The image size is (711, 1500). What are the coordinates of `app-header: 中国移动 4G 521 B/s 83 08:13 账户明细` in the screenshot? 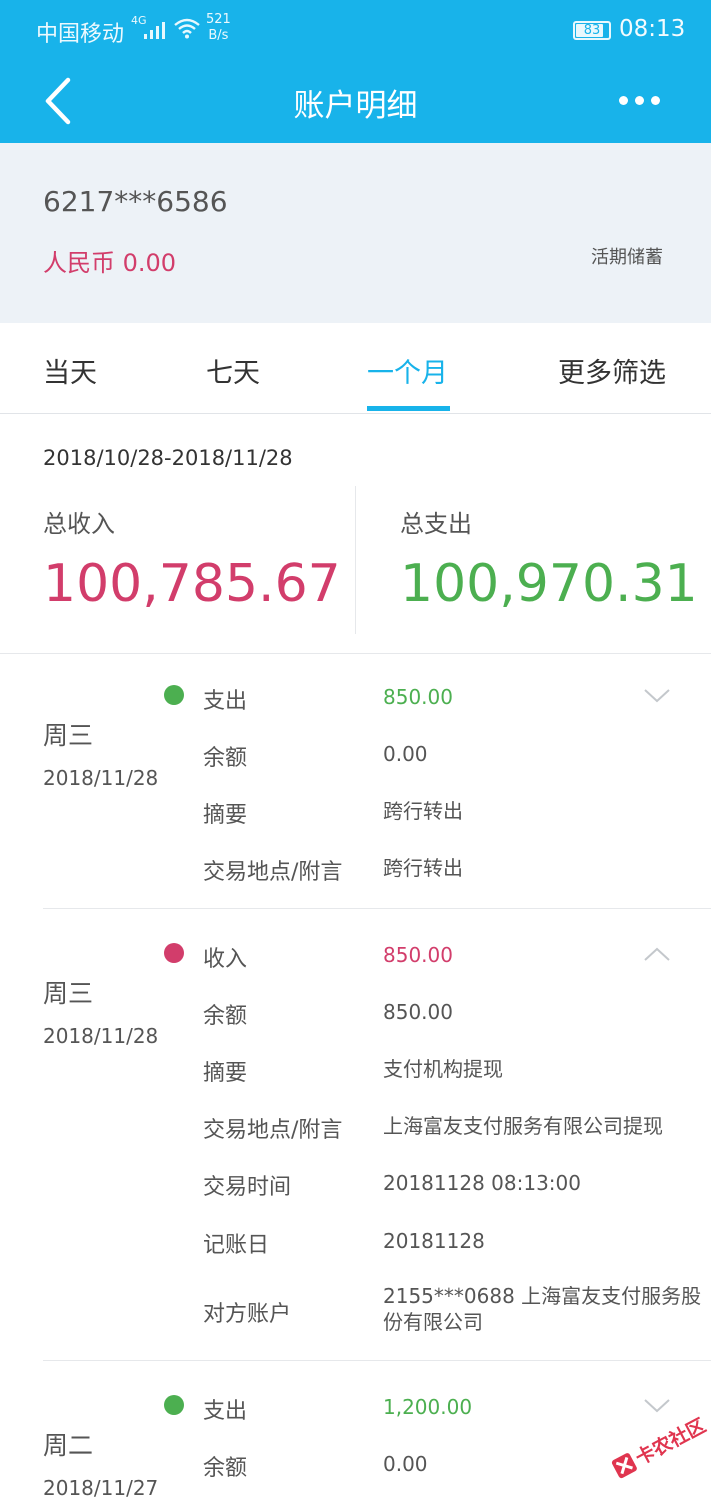 It's located at (355, 71).